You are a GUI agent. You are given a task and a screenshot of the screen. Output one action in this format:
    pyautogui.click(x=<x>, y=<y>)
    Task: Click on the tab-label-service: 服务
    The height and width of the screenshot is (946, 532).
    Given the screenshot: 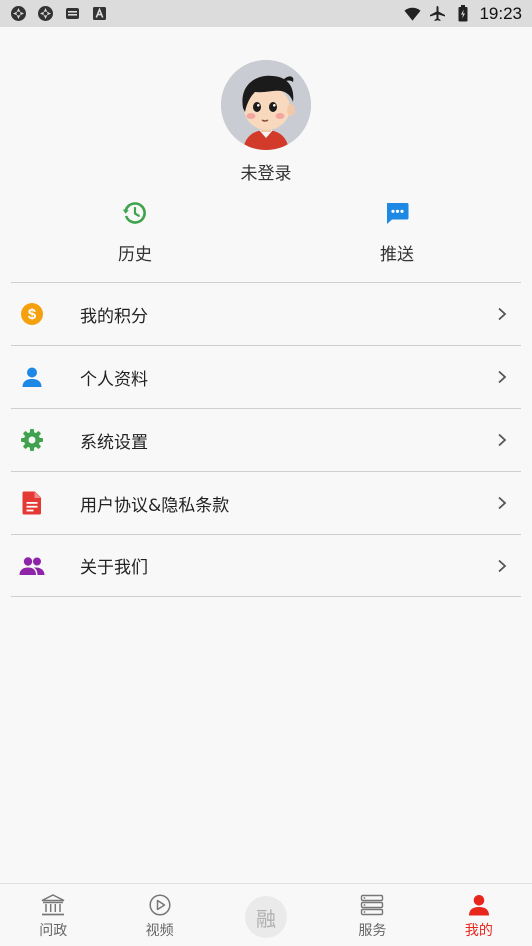 What is the action you would take?
    pyautogui.click(x=372, y=931)
    